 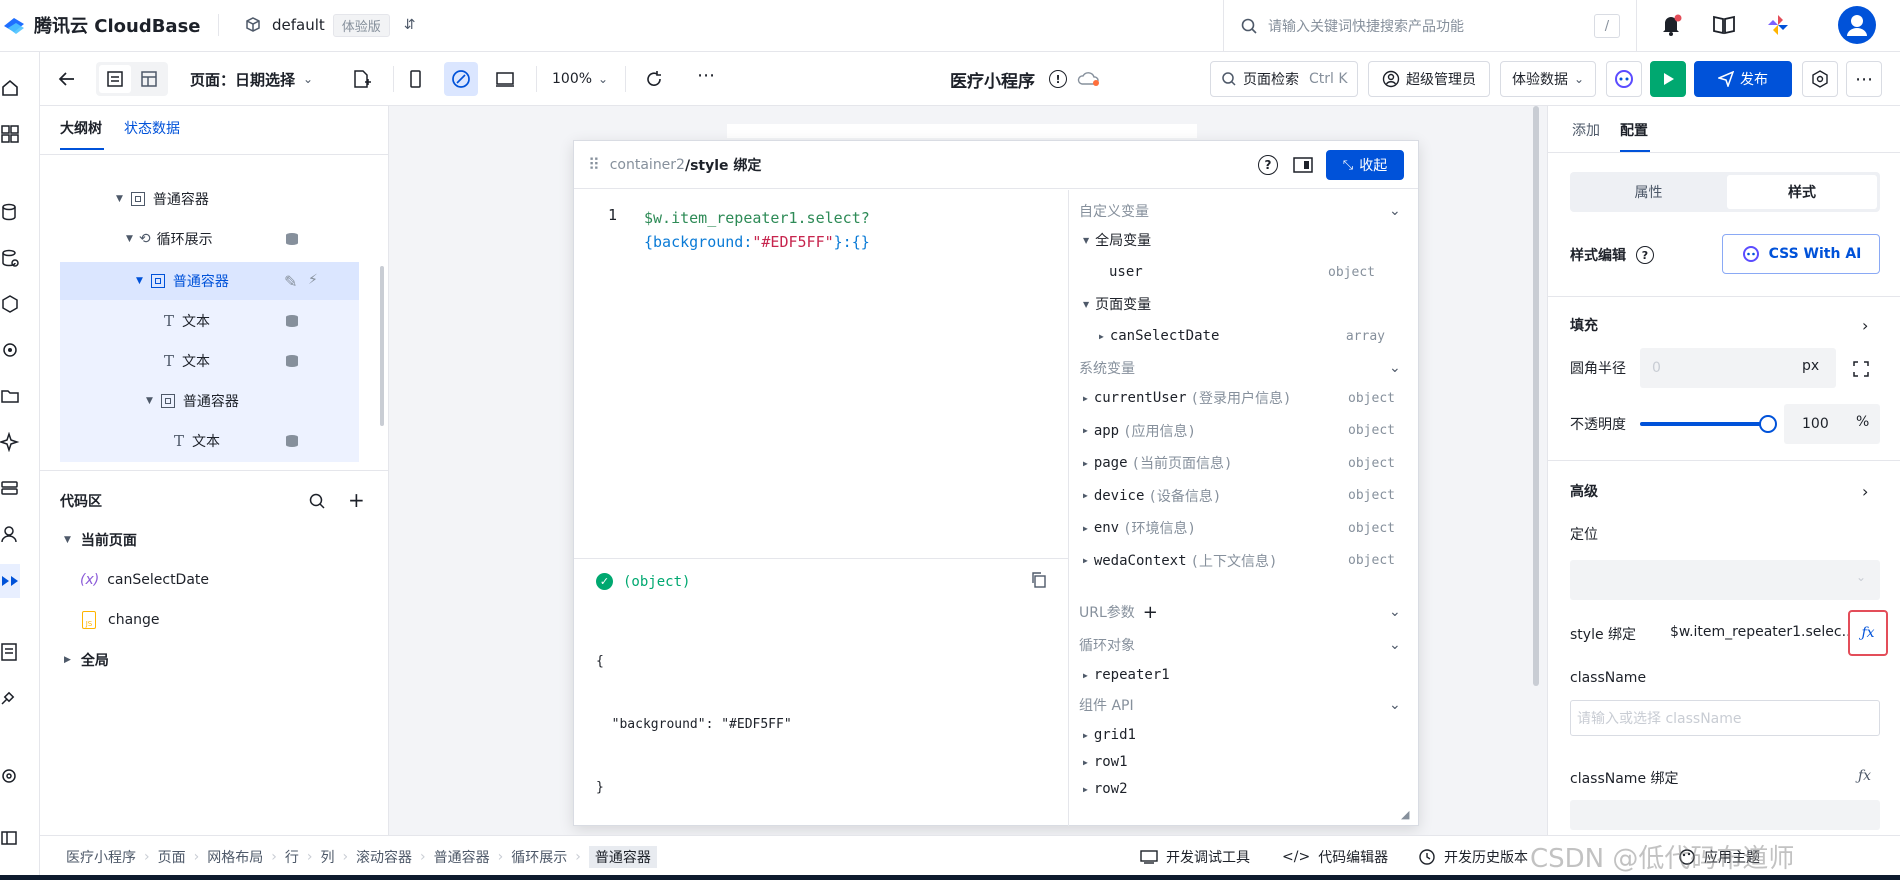 I want to click on classname-input: 请输入或选择 className, so click(x=1725, y=718).